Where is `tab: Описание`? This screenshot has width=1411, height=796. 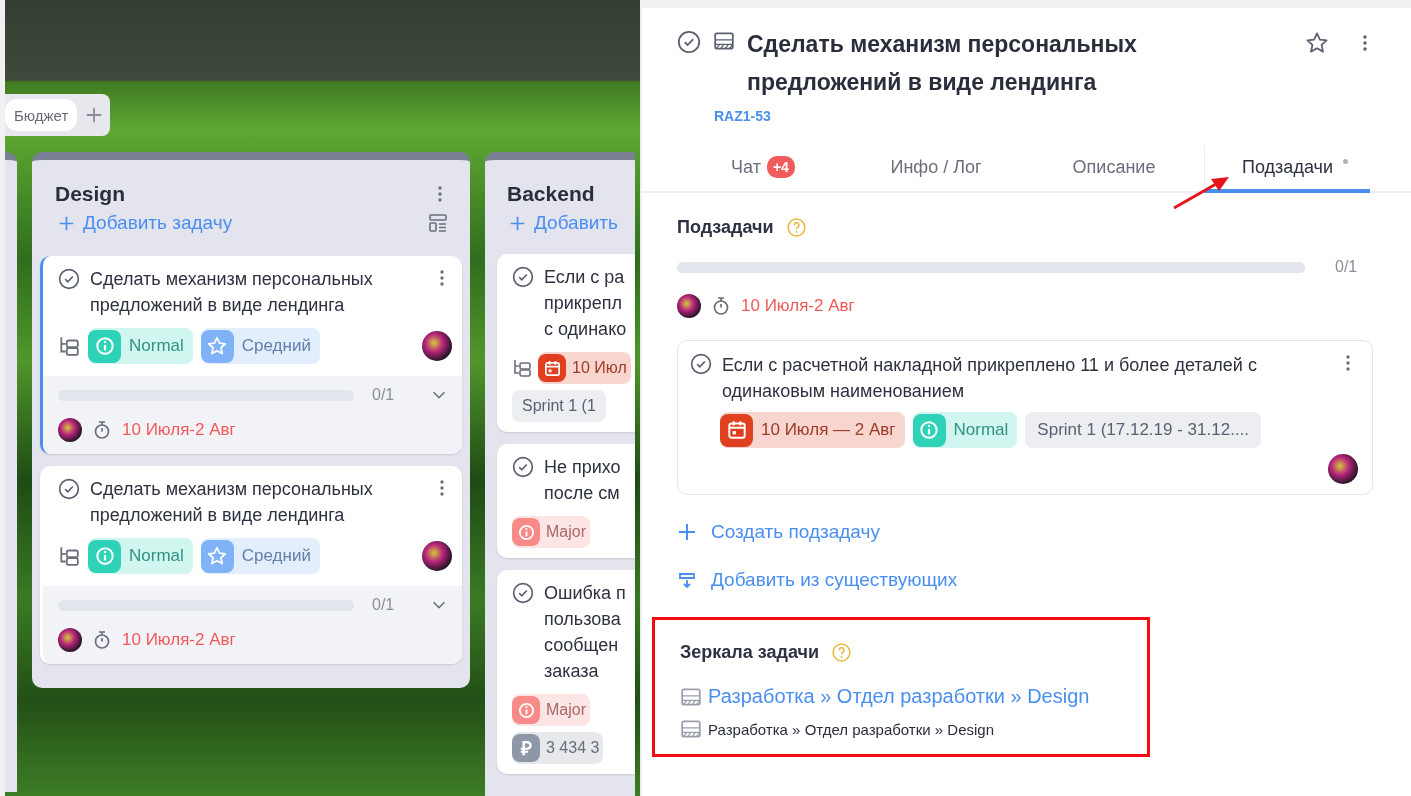 tab: Описание is located at coordinates (1114, 169).